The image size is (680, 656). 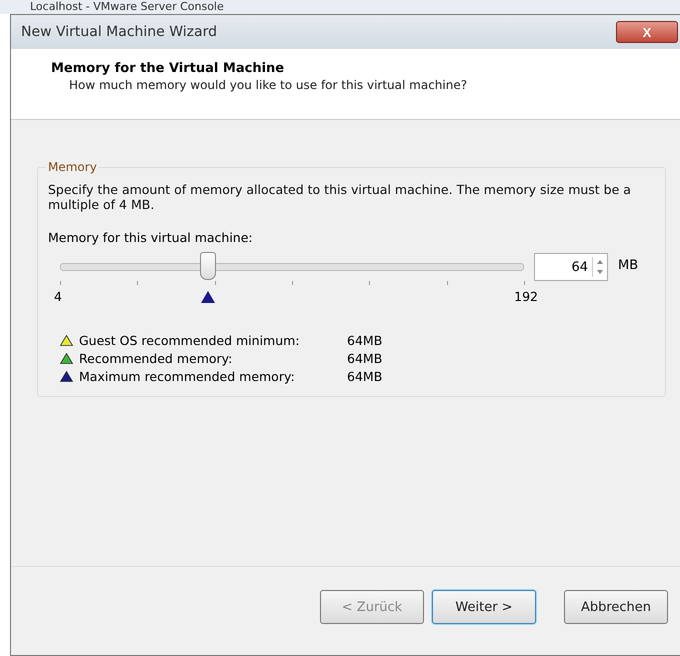 What do you see at coordinates (268, 85) in the screenshot?
I see `page-subtitle: How much memory would you like to use for this virtual machine?` at bounding box center [268, 85].